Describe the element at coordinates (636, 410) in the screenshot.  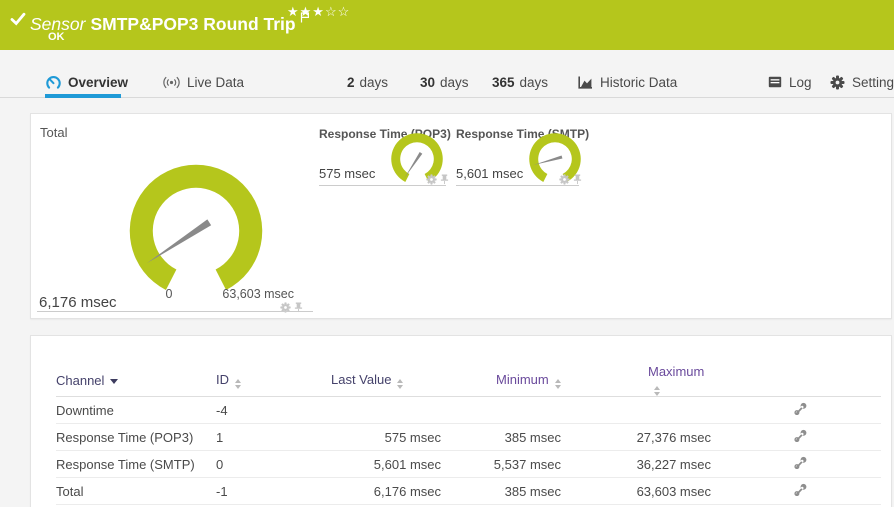
I see `cell-maximum` at that location.